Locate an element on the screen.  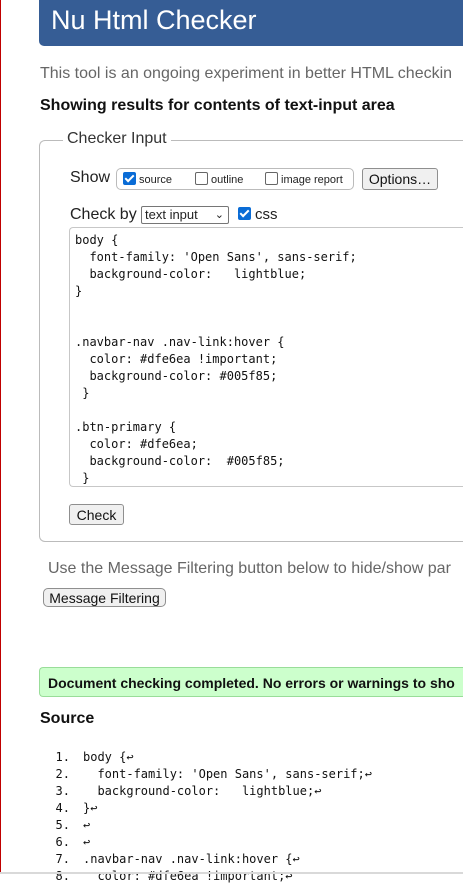
image-report-checkbox-label: image report is located at coordinates (312, 180).